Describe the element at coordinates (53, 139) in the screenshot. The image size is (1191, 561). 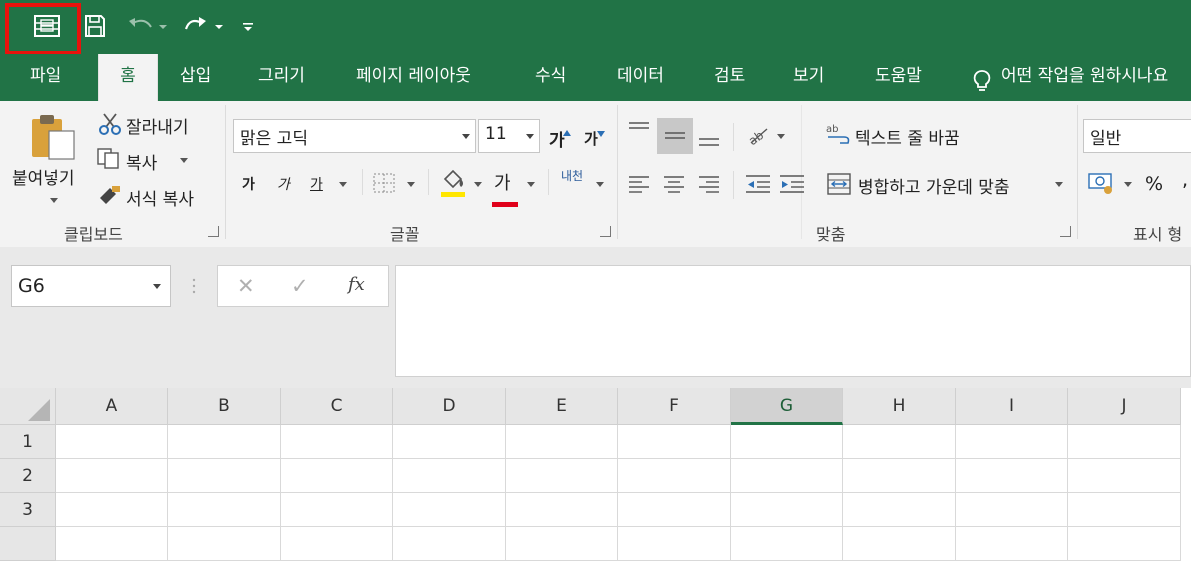
I see `paste-button` at that location.